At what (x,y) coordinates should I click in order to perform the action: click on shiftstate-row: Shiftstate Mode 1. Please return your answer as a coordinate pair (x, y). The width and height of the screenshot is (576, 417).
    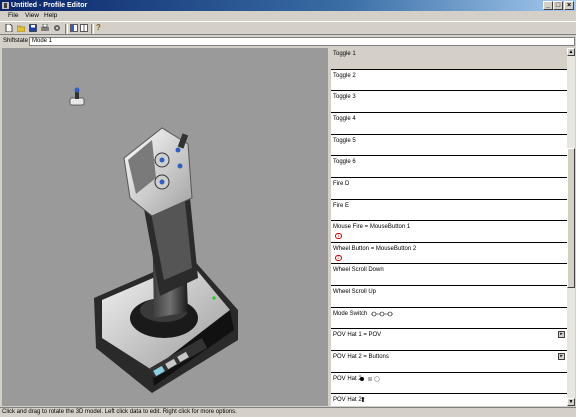
    Looking at the image, I should click on (288, 41).